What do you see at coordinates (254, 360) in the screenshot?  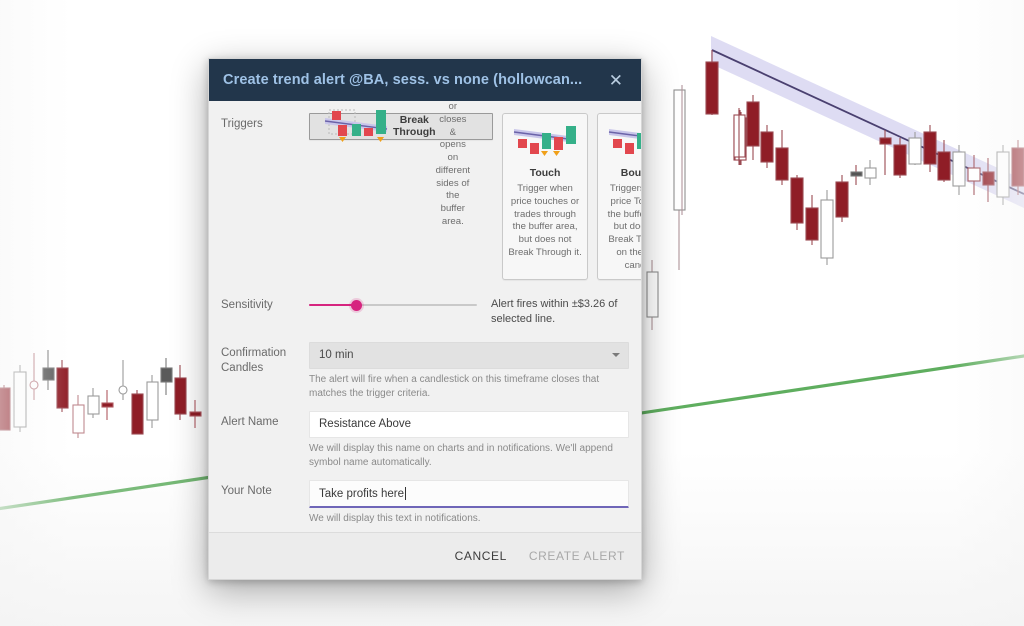 I see `confirmation-candles-label: Confirmation Candles` at bounding box center [254, 360].